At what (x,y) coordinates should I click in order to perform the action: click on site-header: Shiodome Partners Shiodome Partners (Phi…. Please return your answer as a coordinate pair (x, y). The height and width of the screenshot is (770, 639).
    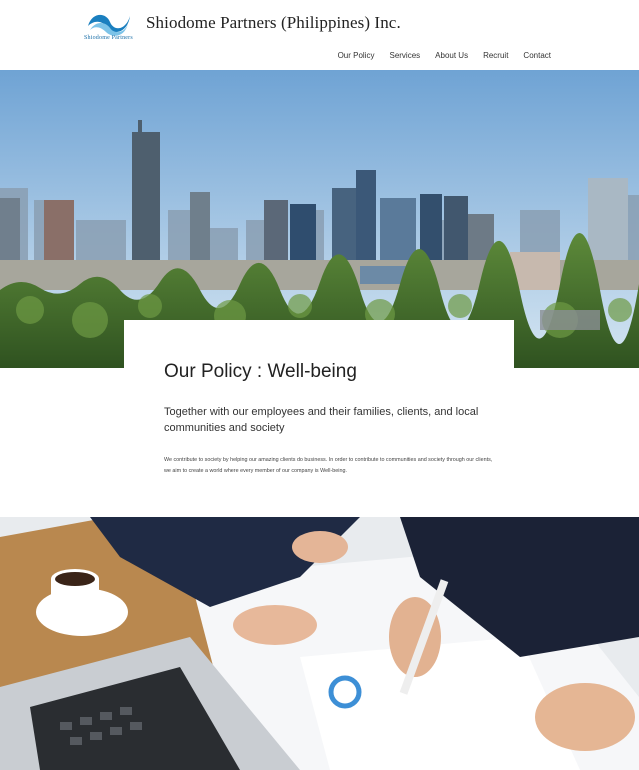
    Looking at the image, I should click on (319, 35).